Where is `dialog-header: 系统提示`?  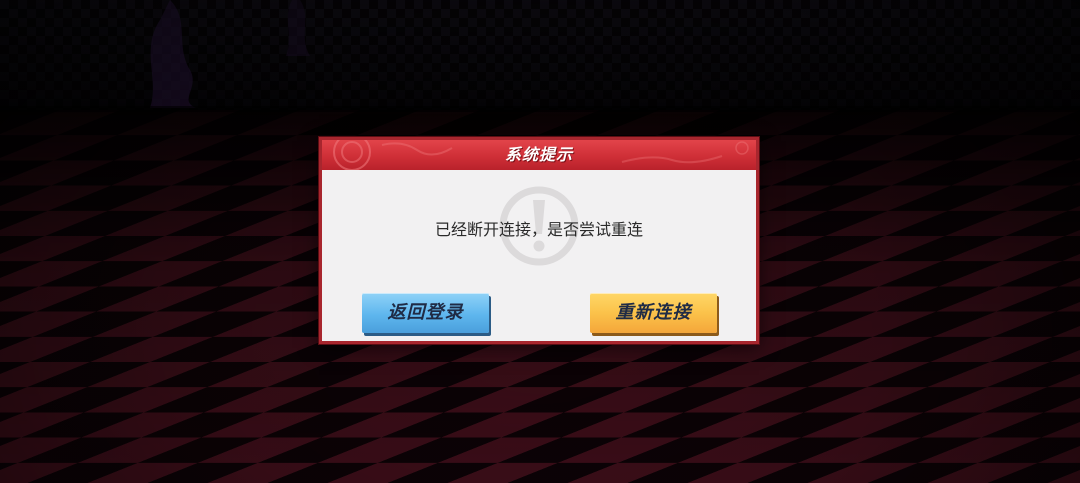 dialog-header: 系统提示 is located at coordinates (539, 155).